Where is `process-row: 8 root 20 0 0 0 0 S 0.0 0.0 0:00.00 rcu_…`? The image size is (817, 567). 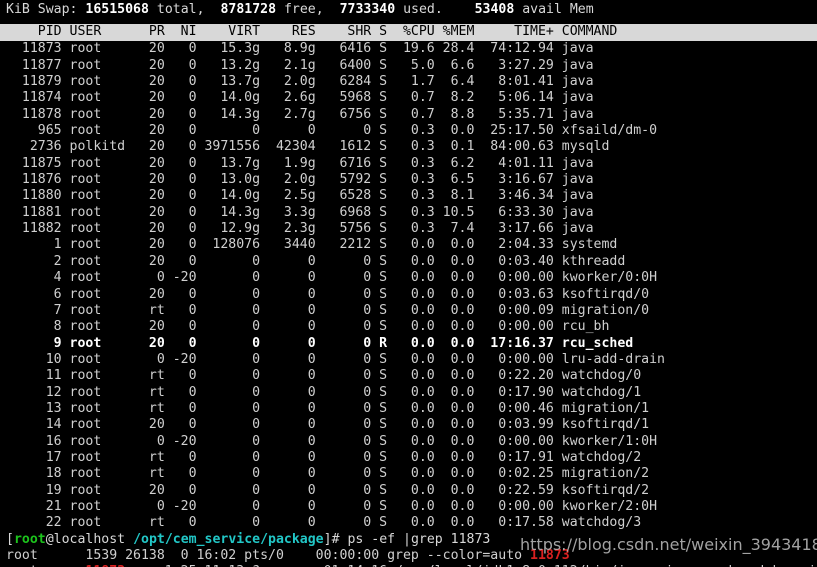 process-row: 8 root 20 0 0 0 0 S 0.0 0.0 0:00.00 rcu_… is located at coordinates (408, 327).